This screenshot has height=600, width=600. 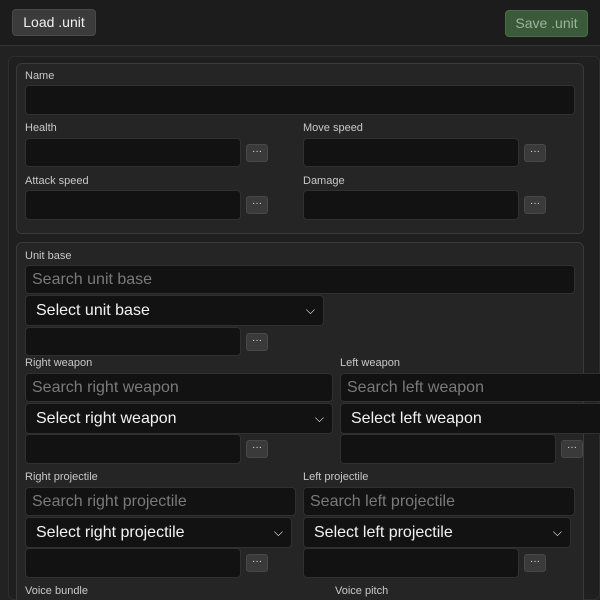 What do you see at coordinates (48, 256) in the screenshot?
I see `unit-base-label: Unit base` at bounding box center [48, 256].